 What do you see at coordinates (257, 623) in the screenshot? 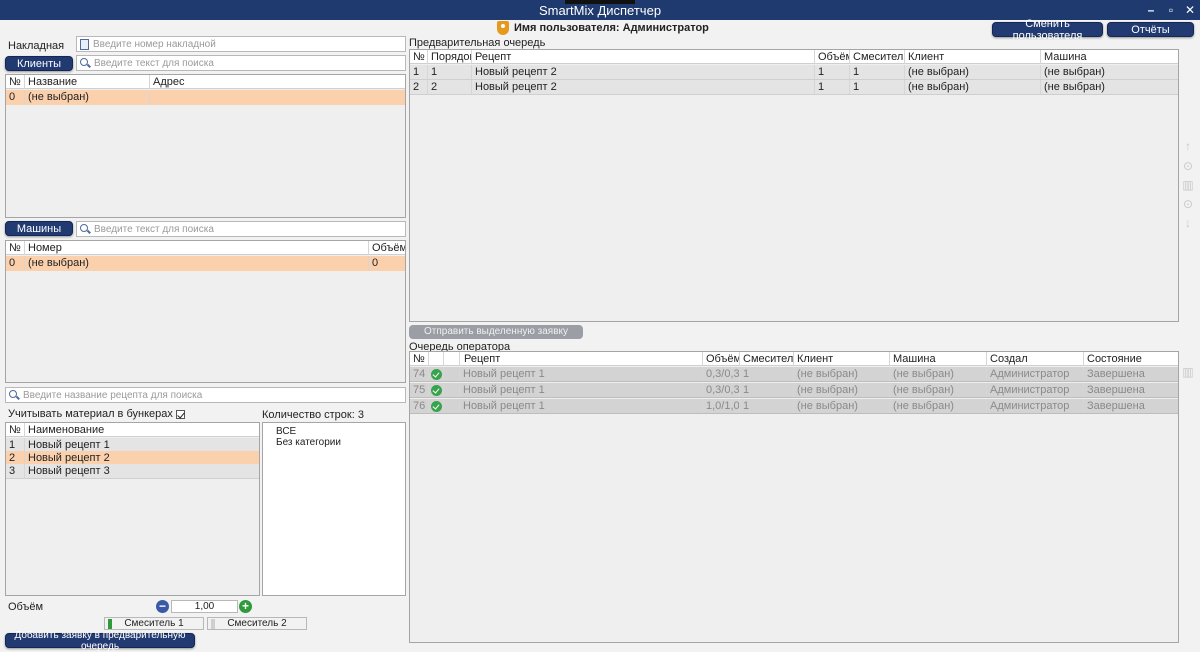
I see `mixer-2-button: Смеситель 2` at bounding box center [257, 623].